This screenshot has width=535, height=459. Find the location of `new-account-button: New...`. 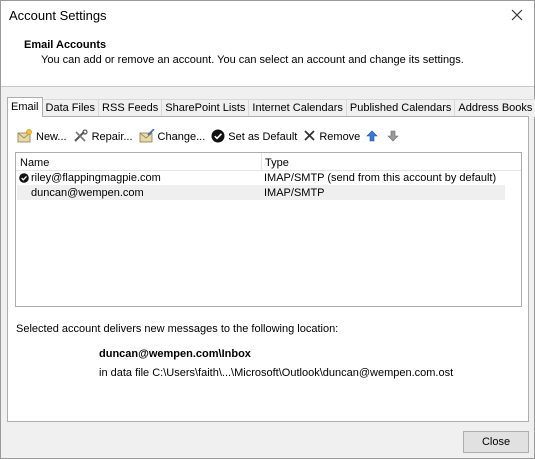

new-account-button: New... is located at coordinates (42, 137).